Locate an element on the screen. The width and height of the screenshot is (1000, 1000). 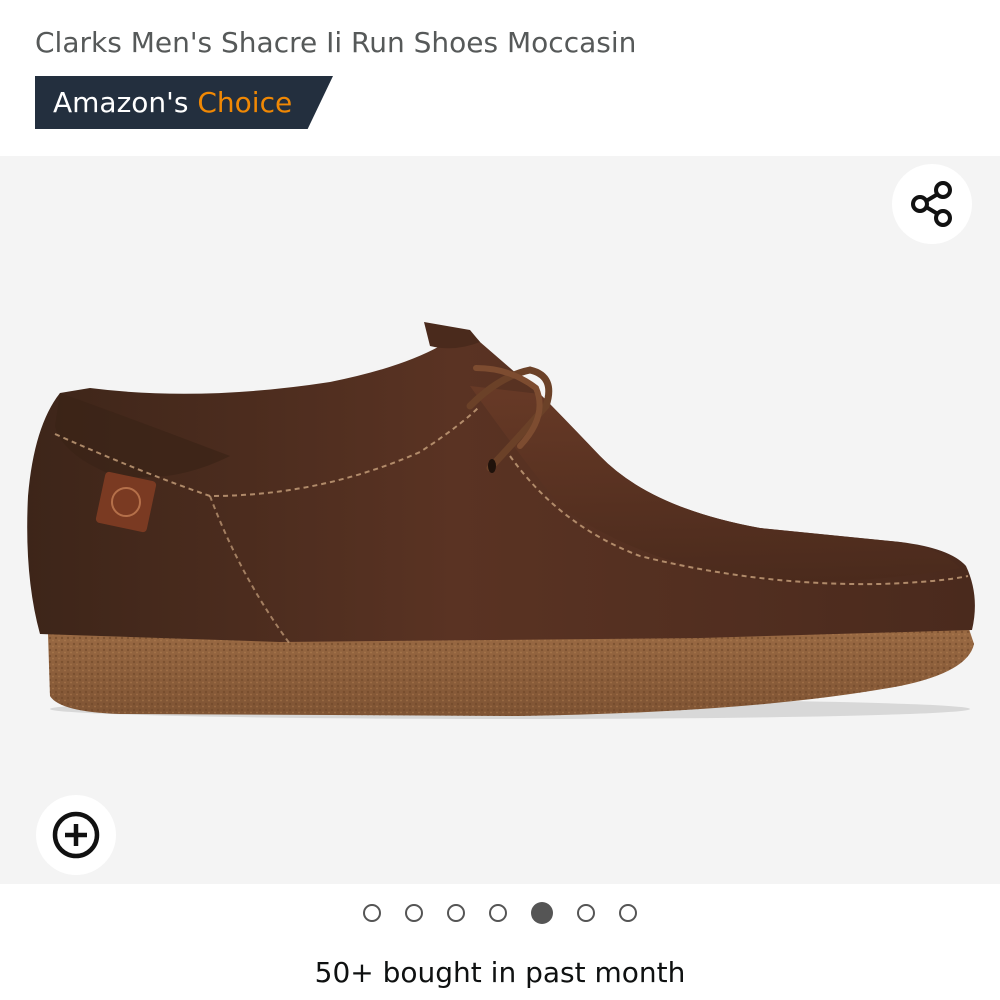
share-icon is located at coordinates (931, 204).